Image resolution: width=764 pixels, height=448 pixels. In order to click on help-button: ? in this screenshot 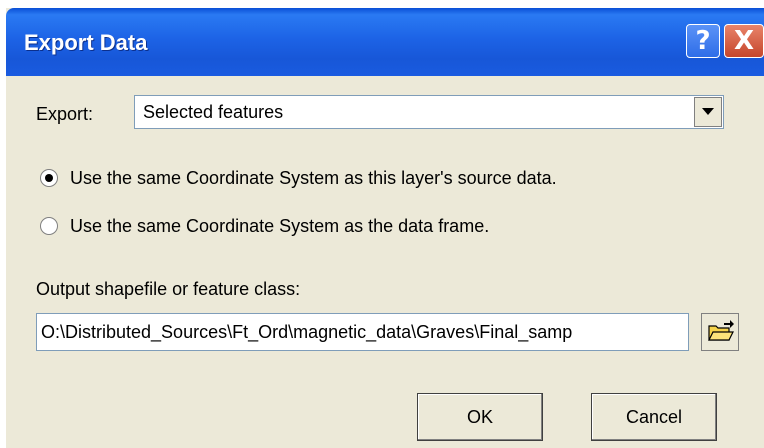, I will do `click(703, 41)`.